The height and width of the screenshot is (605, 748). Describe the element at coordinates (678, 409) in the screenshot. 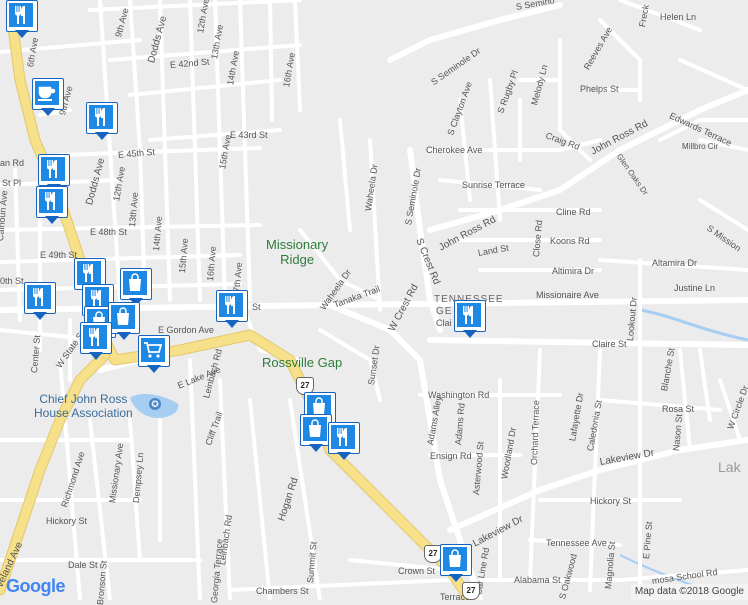

I see `street-label: Rosa St` at that location.